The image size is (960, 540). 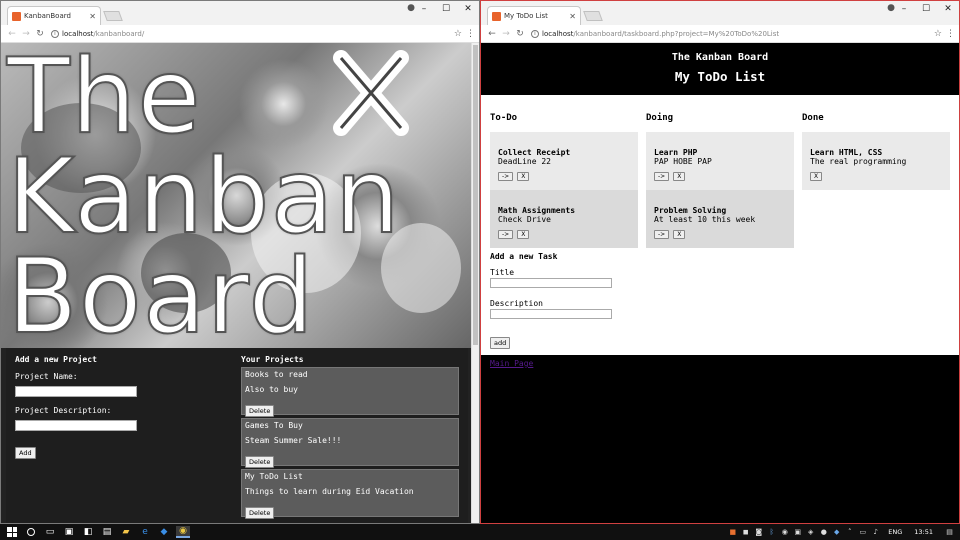 I want to click on file-explorer-icon: ▰, so click(x=126, y=532).